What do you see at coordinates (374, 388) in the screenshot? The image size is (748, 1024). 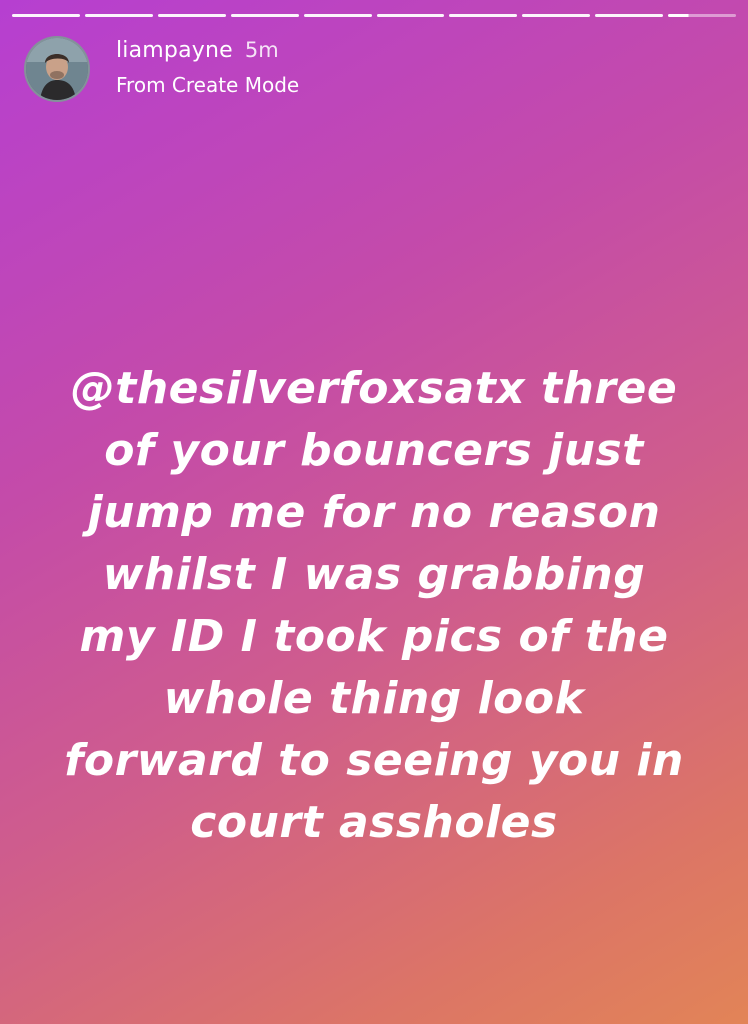 I see `caption-line: @thesilverfoxsatx three` at bounding box center [374, 388].